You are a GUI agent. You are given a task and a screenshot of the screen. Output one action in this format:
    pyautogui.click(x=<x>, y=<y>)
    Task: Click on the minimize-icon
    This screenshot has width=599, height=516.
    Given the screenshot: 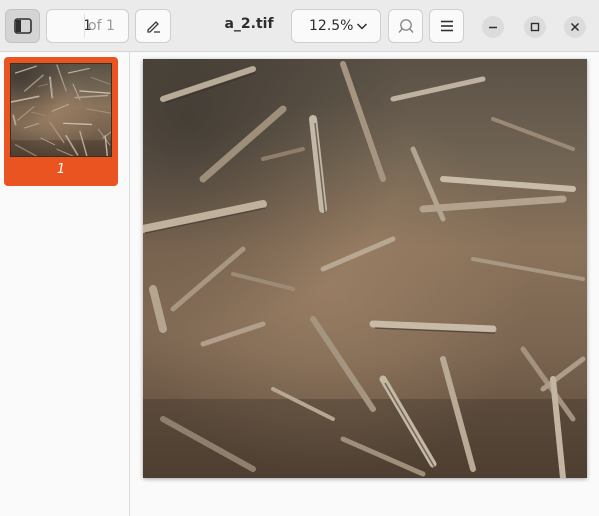 What is the action you would take?
    pyautogui.click(x=493, y=27)
    